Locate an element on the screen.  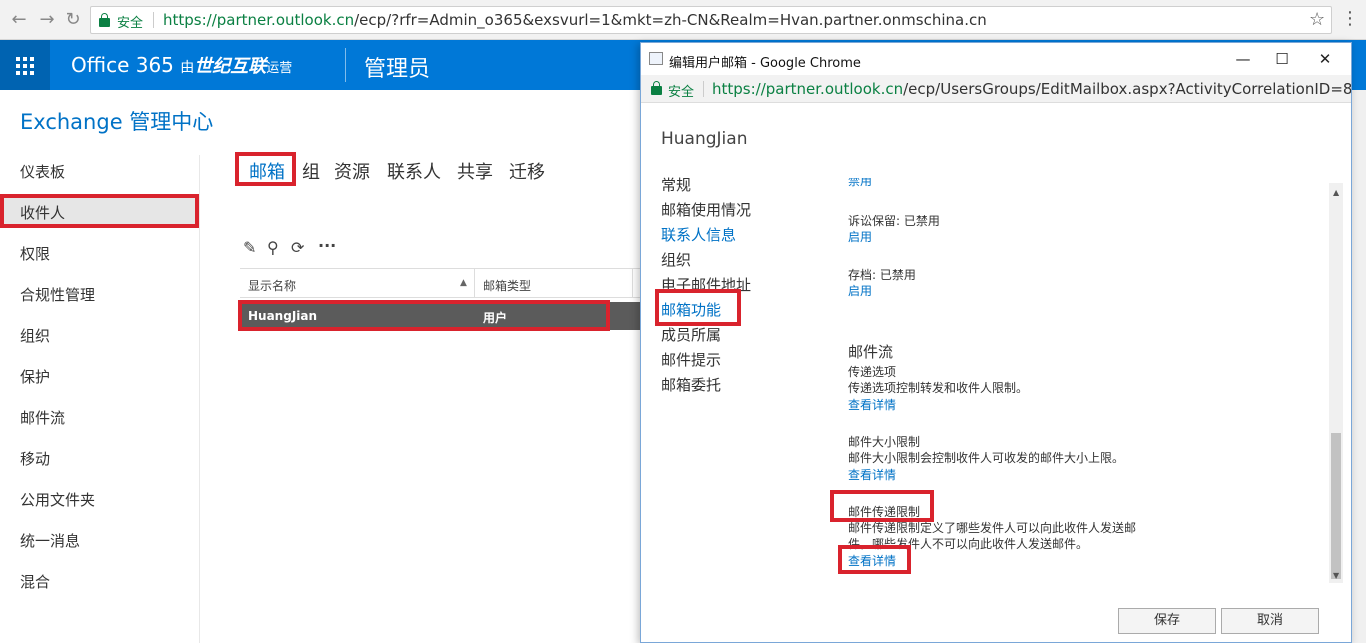
forward-icon: → is located at coordinates (47, 20).